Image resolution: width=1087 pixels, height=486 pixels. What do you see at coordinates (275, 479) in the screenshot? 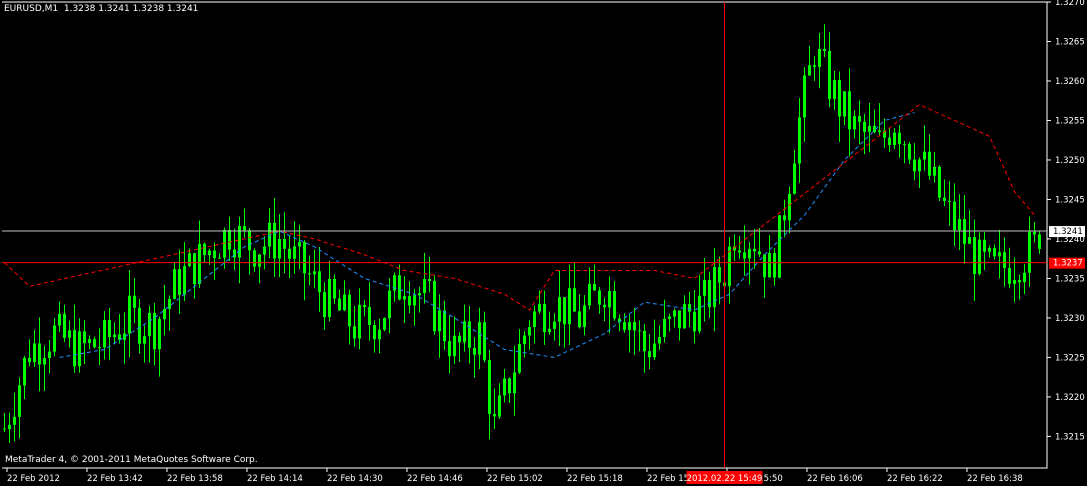
I see `x-tick-label: 22 Feb 14:14` at bounding box center [275, 479].